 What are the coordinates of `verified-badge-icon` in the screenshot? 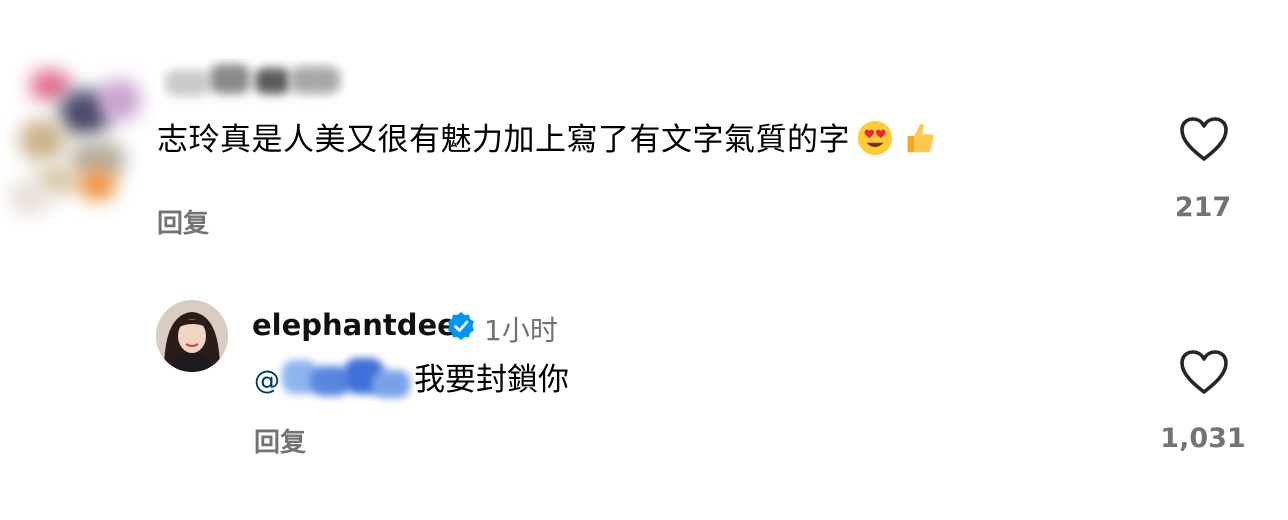 It's located at (461, 326).